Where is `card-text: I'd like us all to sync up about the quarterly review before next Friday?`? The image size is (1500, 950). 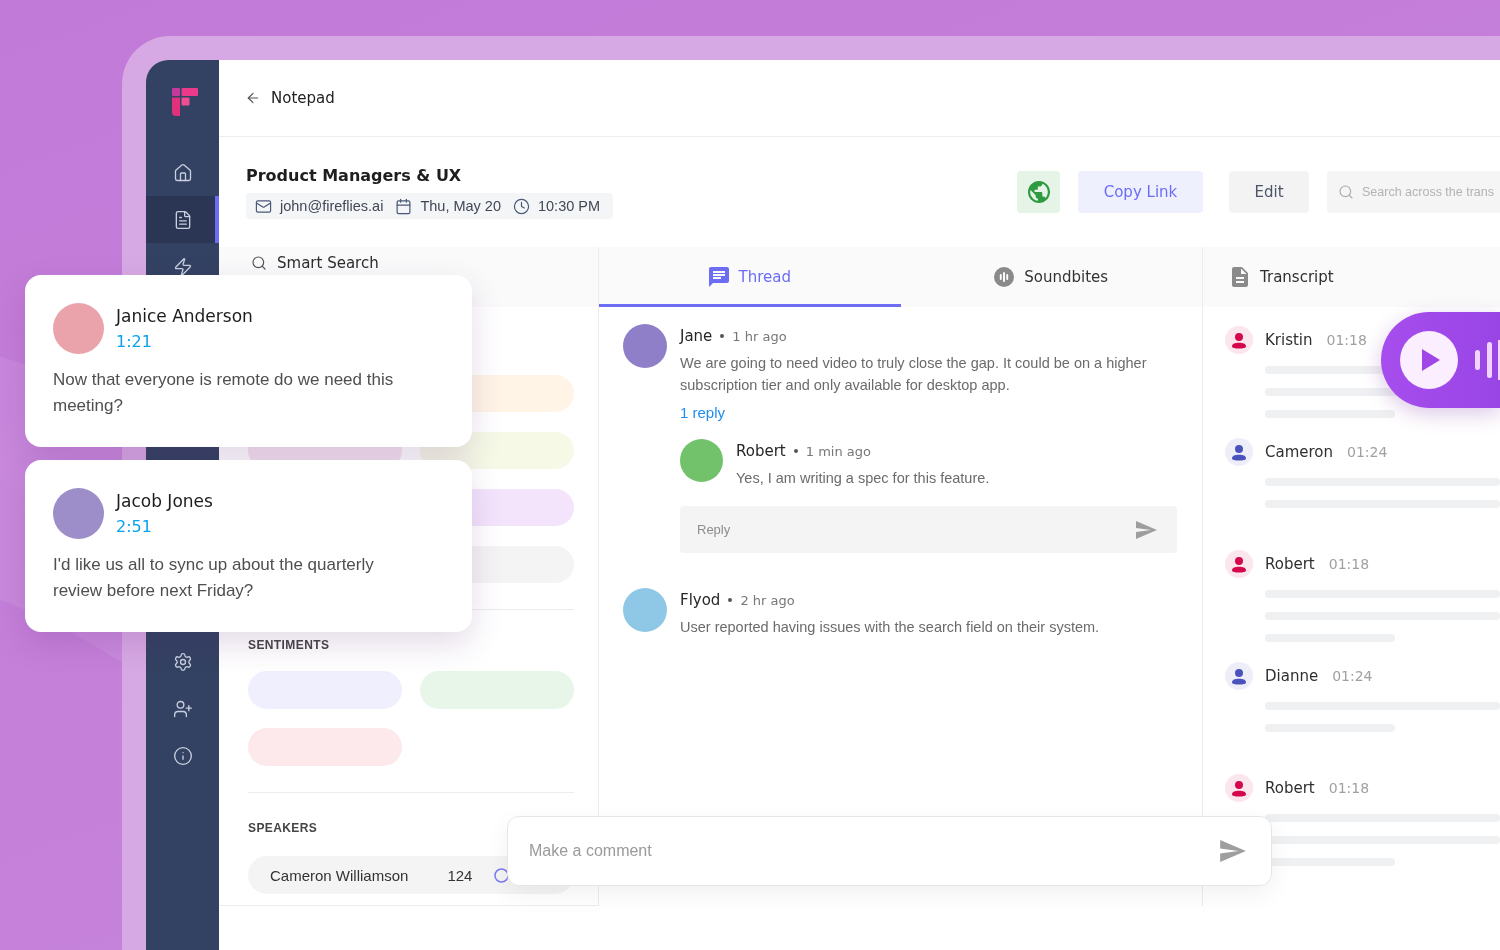 card-text: I'd like us all to sync up about the quarterly review before next Friday? is located at coordinates (214, 578).